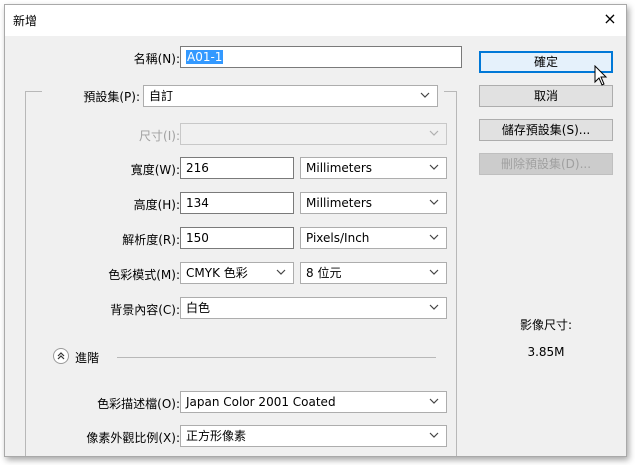  I want to click on height-field: 134, so click(237, 203).